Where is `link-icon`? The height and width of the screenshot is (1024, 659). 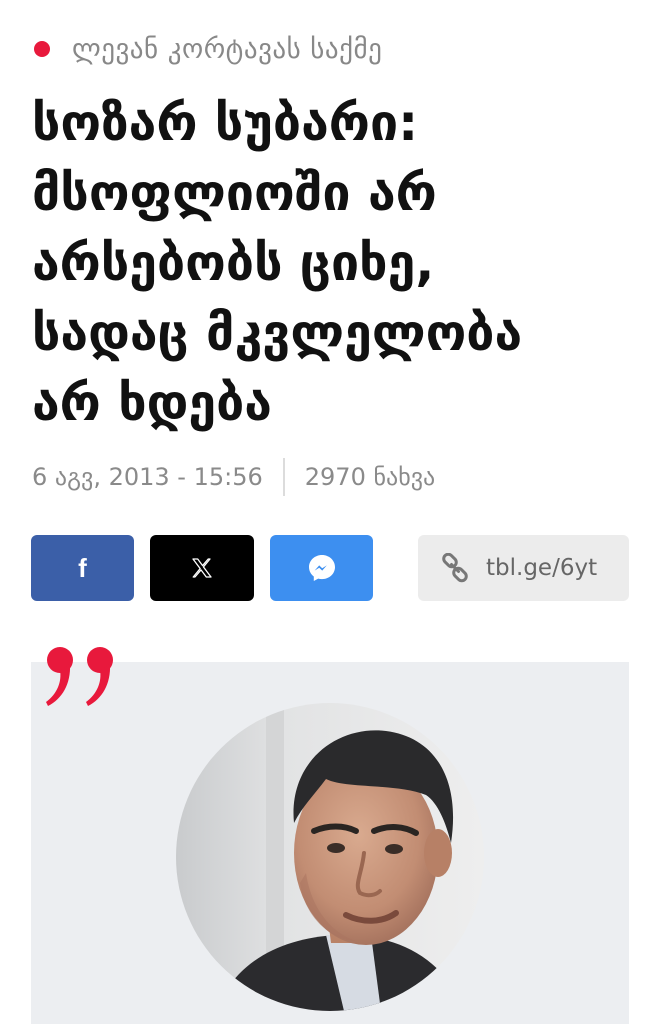 link-icon is located at coordinates (455, 568).